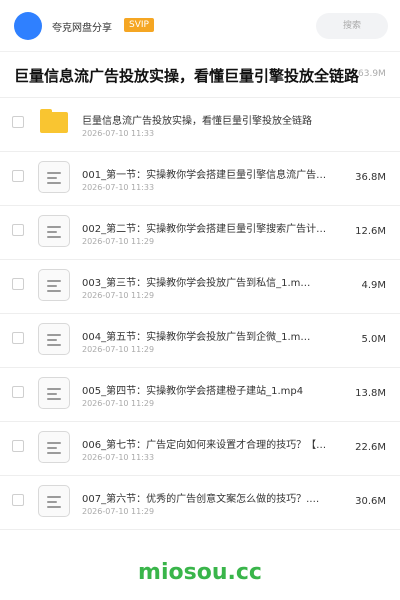 This screenshot has width=400, height=600. I want to click on file-row: 巨量信息流广告投放实操，看懂巨量引擎投放全链路 2026-07-10 11:33, so click(200, 125).